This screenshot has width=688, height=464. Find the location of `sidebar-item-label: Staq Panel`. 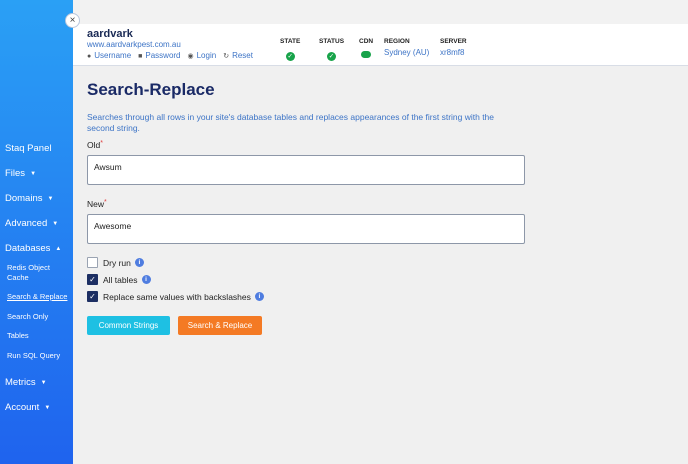

sidebar-item-label: Staq Panel is located at coordinates (28, 148).